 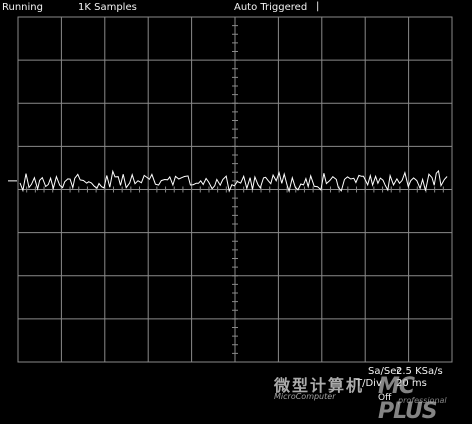 What do you see at coordinates (305, 396) in the screenshot?
I see `watermark-en-text: MicroComputer` at bounding box center [305, 396].